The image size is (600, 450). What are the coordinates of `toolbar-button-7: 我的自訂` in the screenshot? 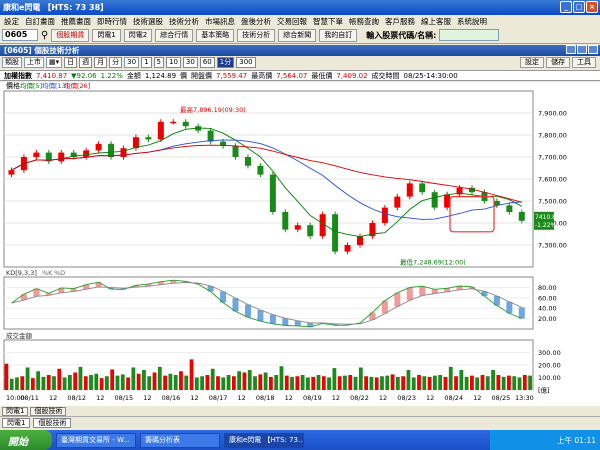 It's located at (338, 35).